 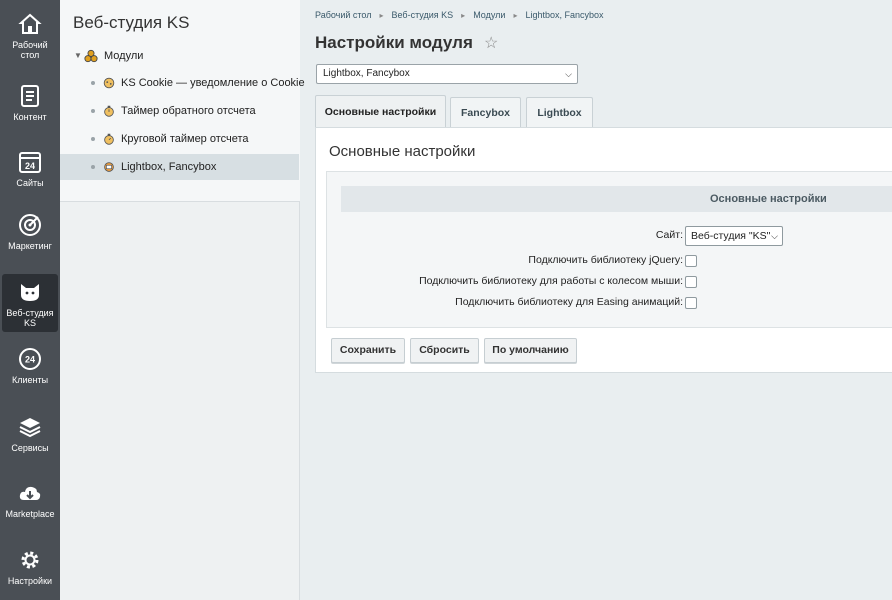 I want to click on target-icon, so click(x=30, y=225).